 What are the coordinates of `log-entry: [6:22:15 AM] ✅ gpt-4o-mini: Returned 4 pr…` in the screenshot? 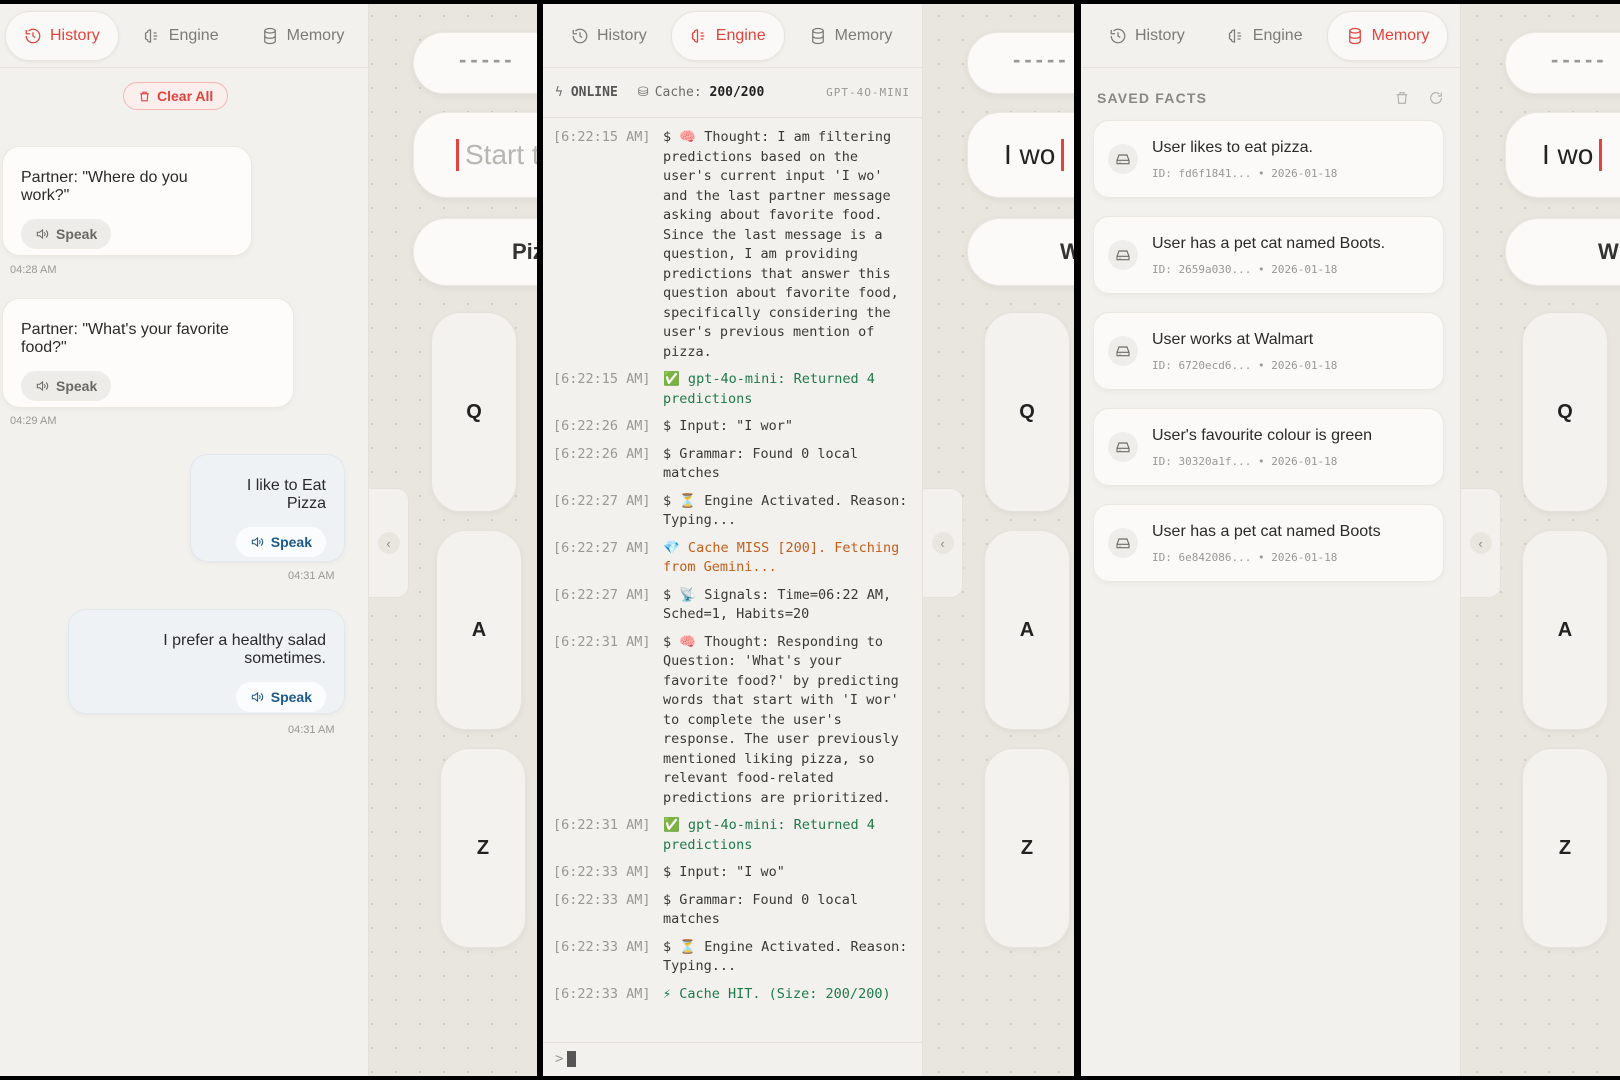 It's located at (718, 389).